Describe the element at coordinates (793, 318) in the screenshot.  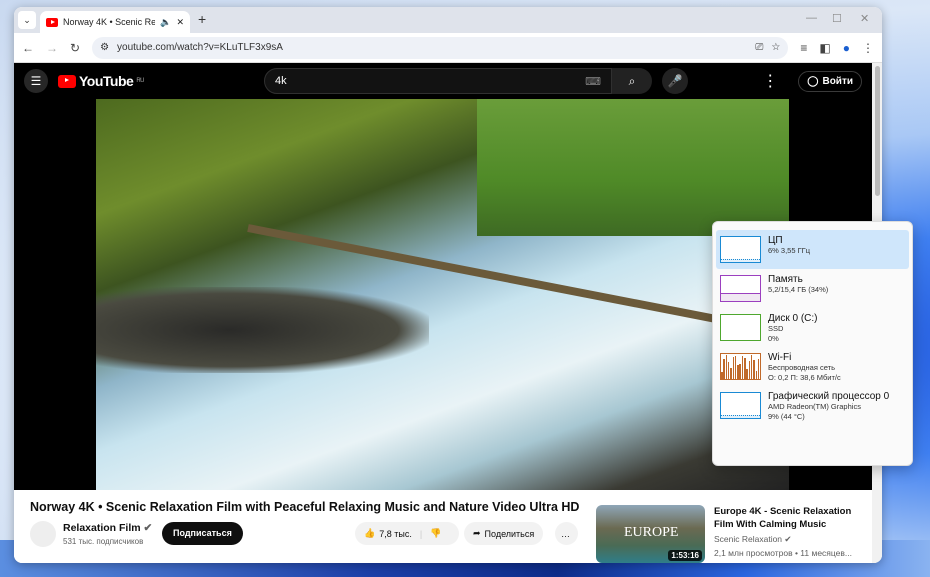
I see `perf-name: Диск 0 (C:)` at that location.